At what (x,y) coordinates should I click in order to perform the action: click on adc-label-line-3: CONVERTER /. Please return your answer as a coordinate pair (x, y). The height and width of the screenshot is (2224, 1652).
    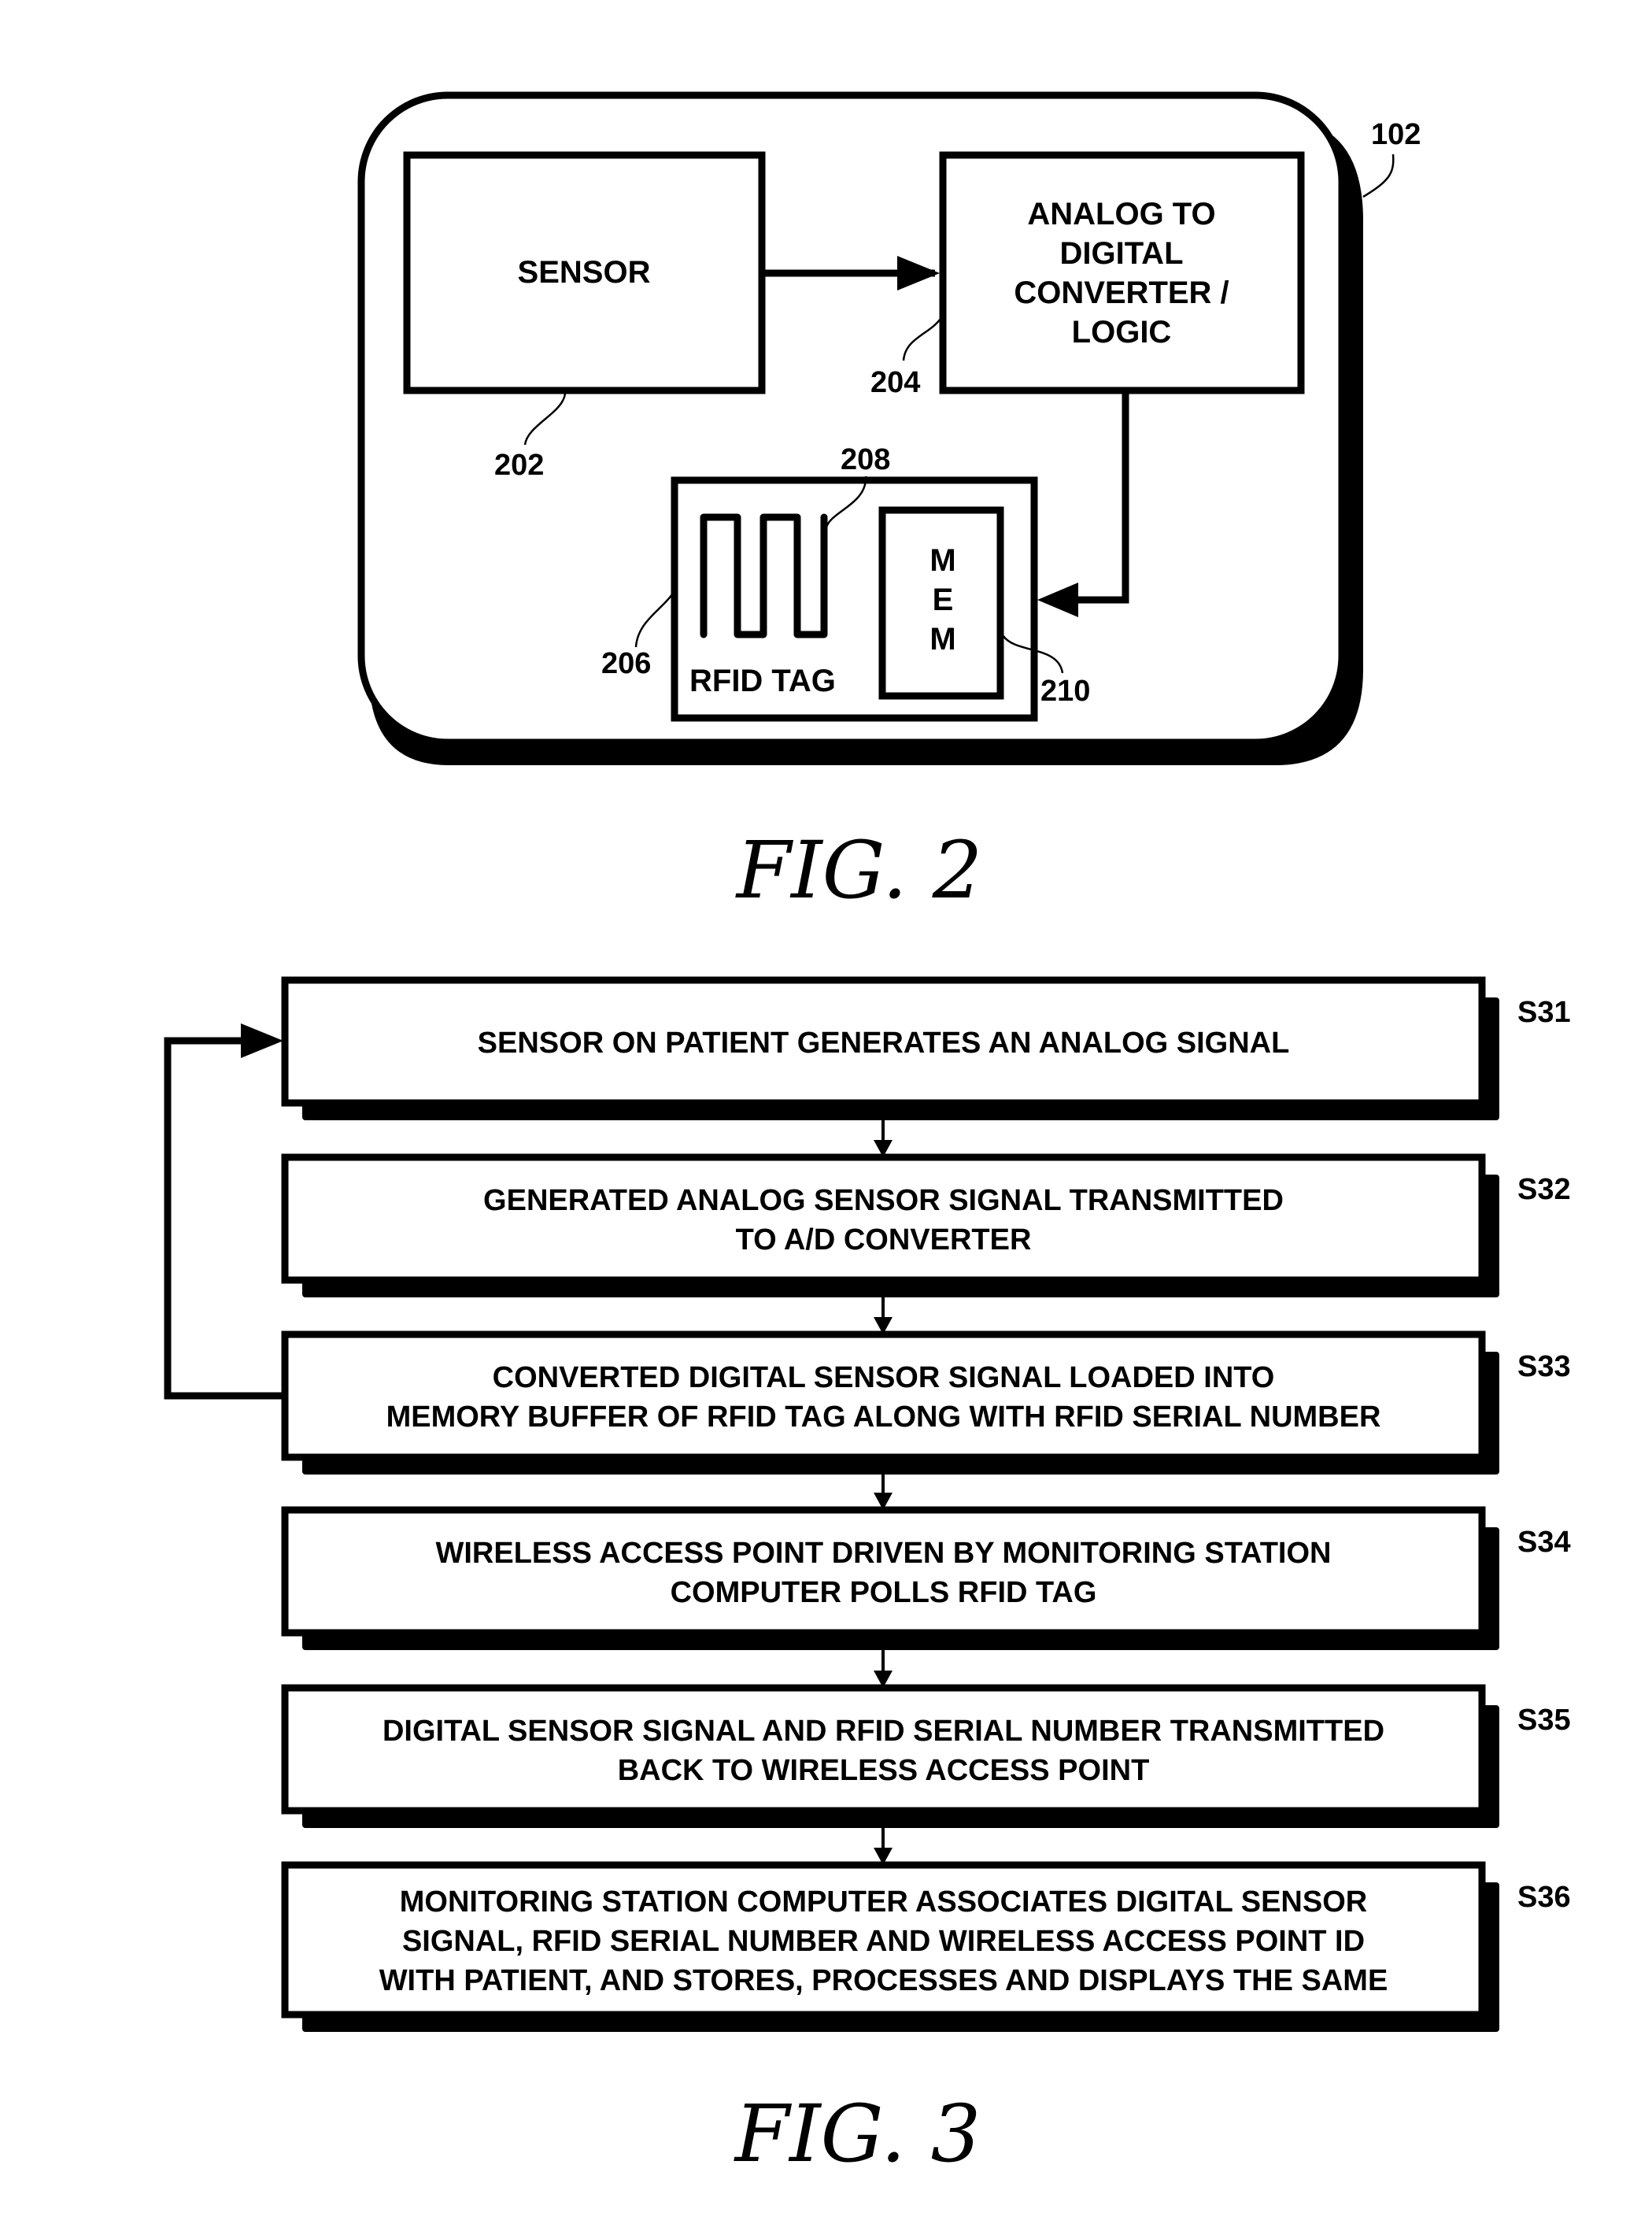
    Looking at the image, I should click on (1122, 293).